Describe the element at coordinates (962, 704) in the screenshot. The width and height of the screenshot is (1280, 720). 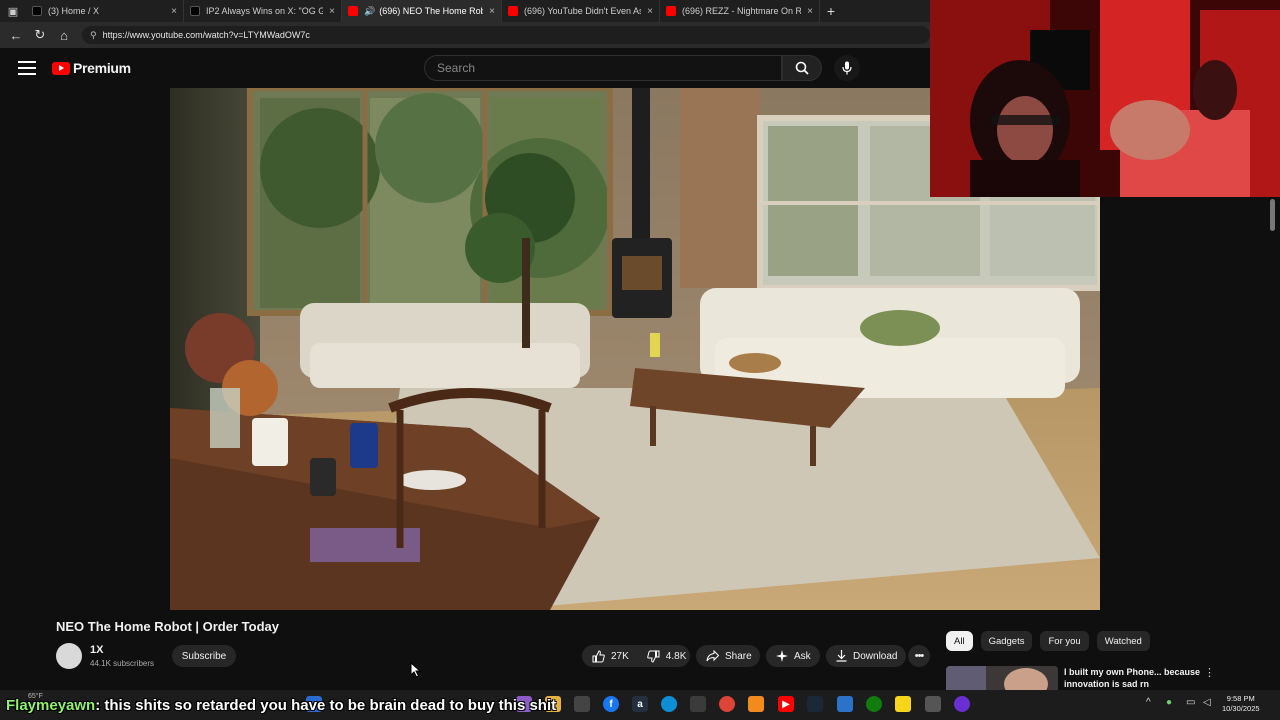
I see `obs-icon` at that location.